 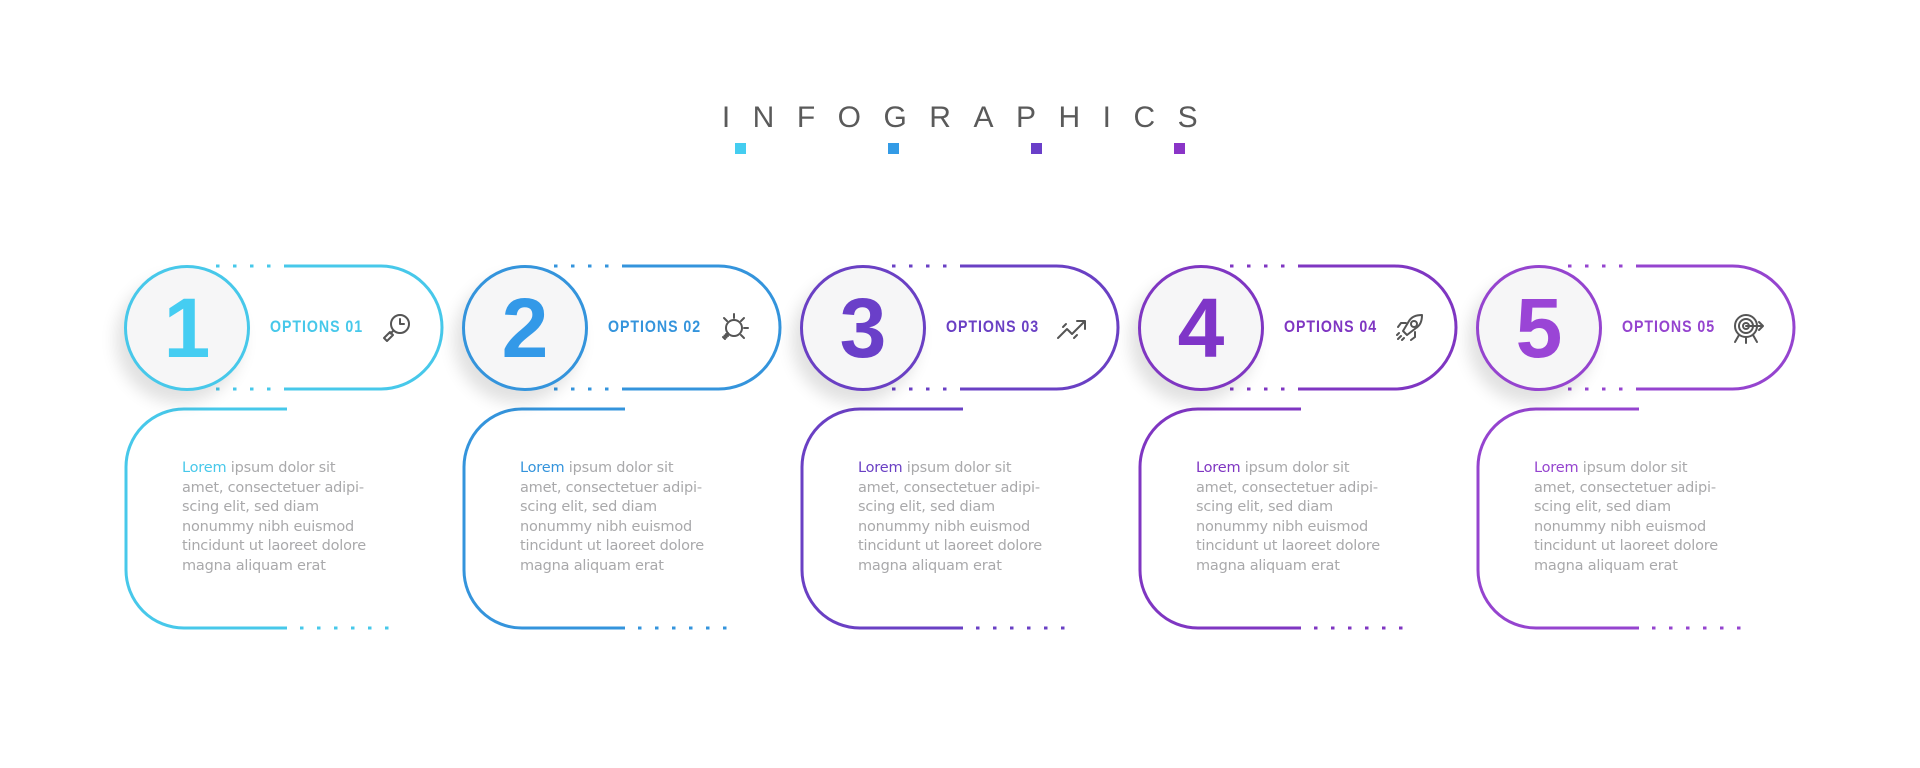 I want to click on step-number-circle: 4, so click(x=1201, y=328).